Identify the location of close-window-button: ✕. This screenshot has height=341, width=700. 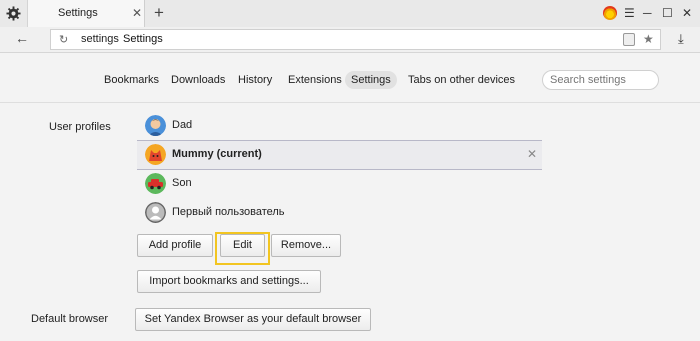
(687, 13).